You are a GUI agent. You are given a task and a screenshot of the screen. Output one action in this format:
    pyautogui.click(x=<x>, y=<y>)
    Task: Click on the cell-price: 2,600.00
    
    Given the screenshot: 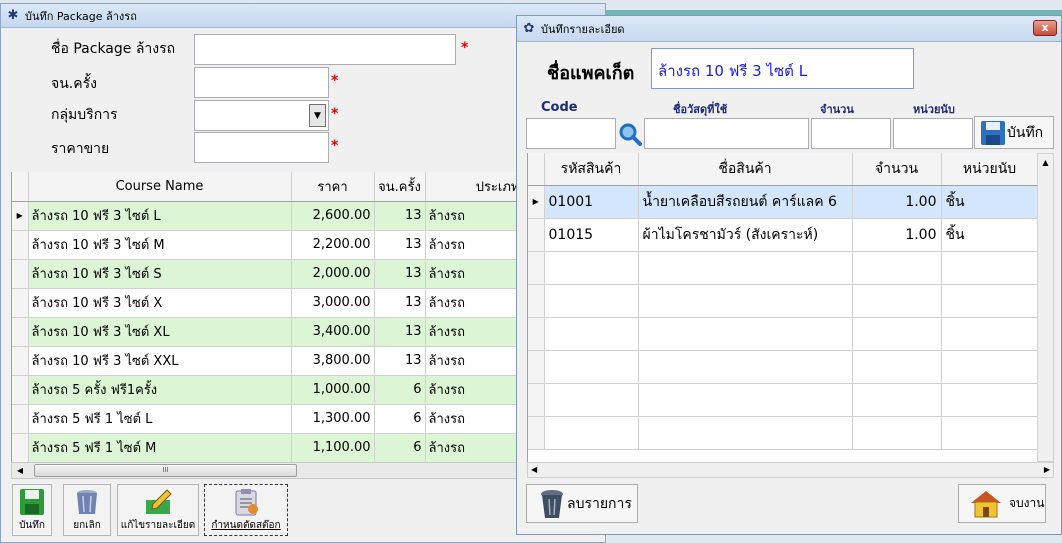 What is the action you would take?
    pyautogui.click(x=333, y=216)
    